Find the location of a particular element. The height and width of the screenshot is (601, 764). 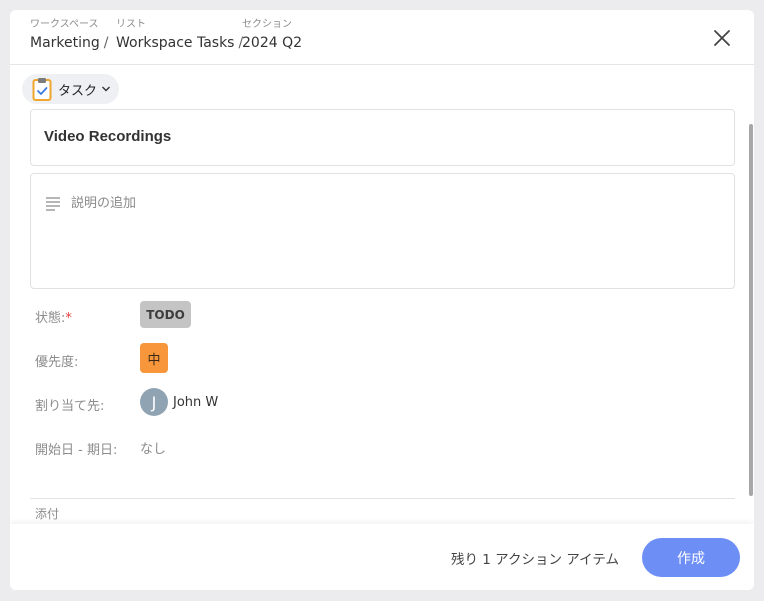

breadcrumb-value: Workspace Tasks is located at coordinates (175, 43).